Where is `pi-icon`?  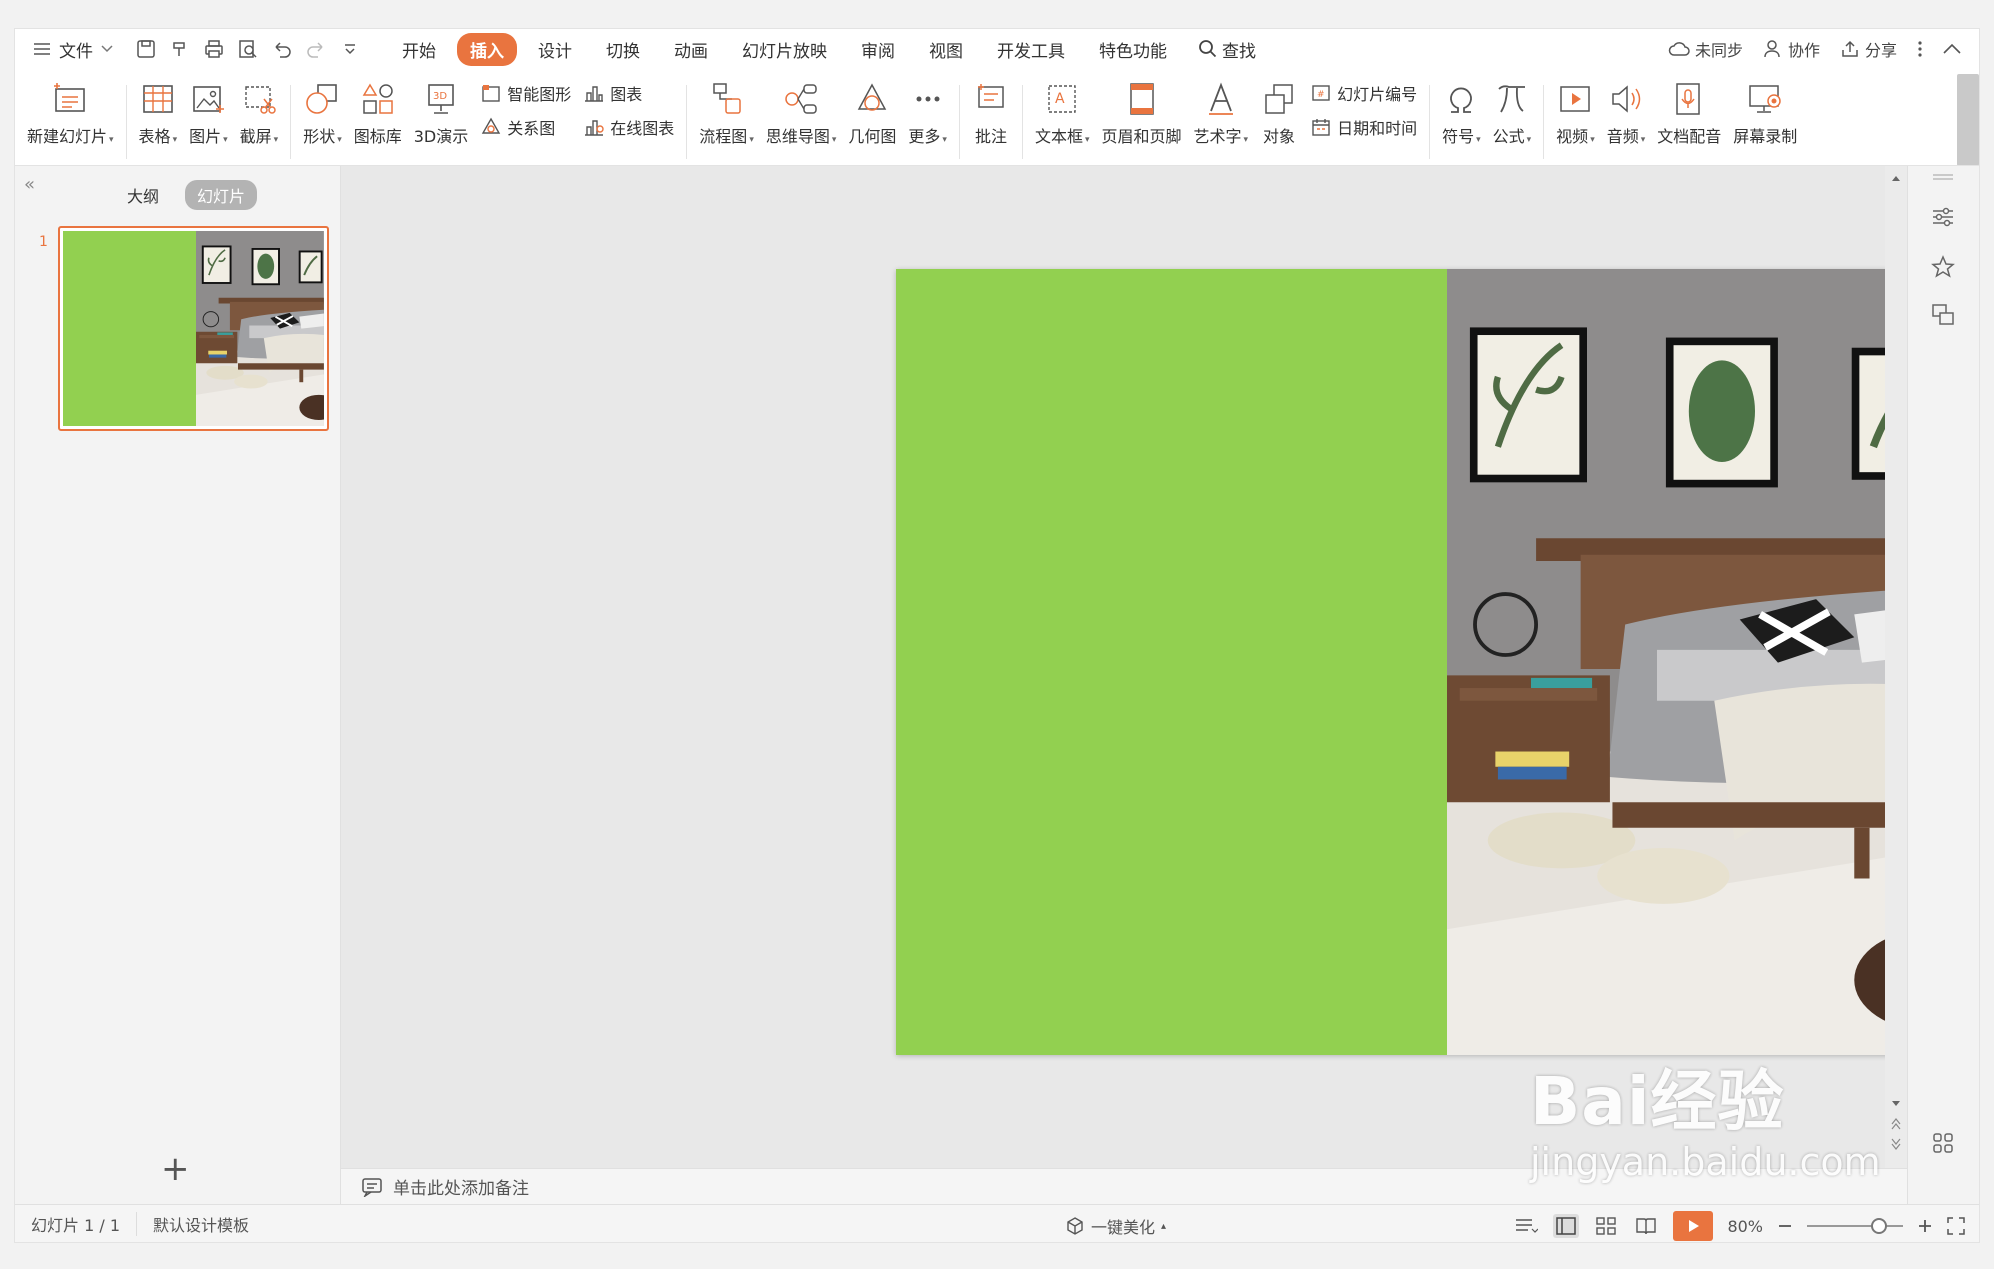
pi-icon is located at coordinates (1511, 99).